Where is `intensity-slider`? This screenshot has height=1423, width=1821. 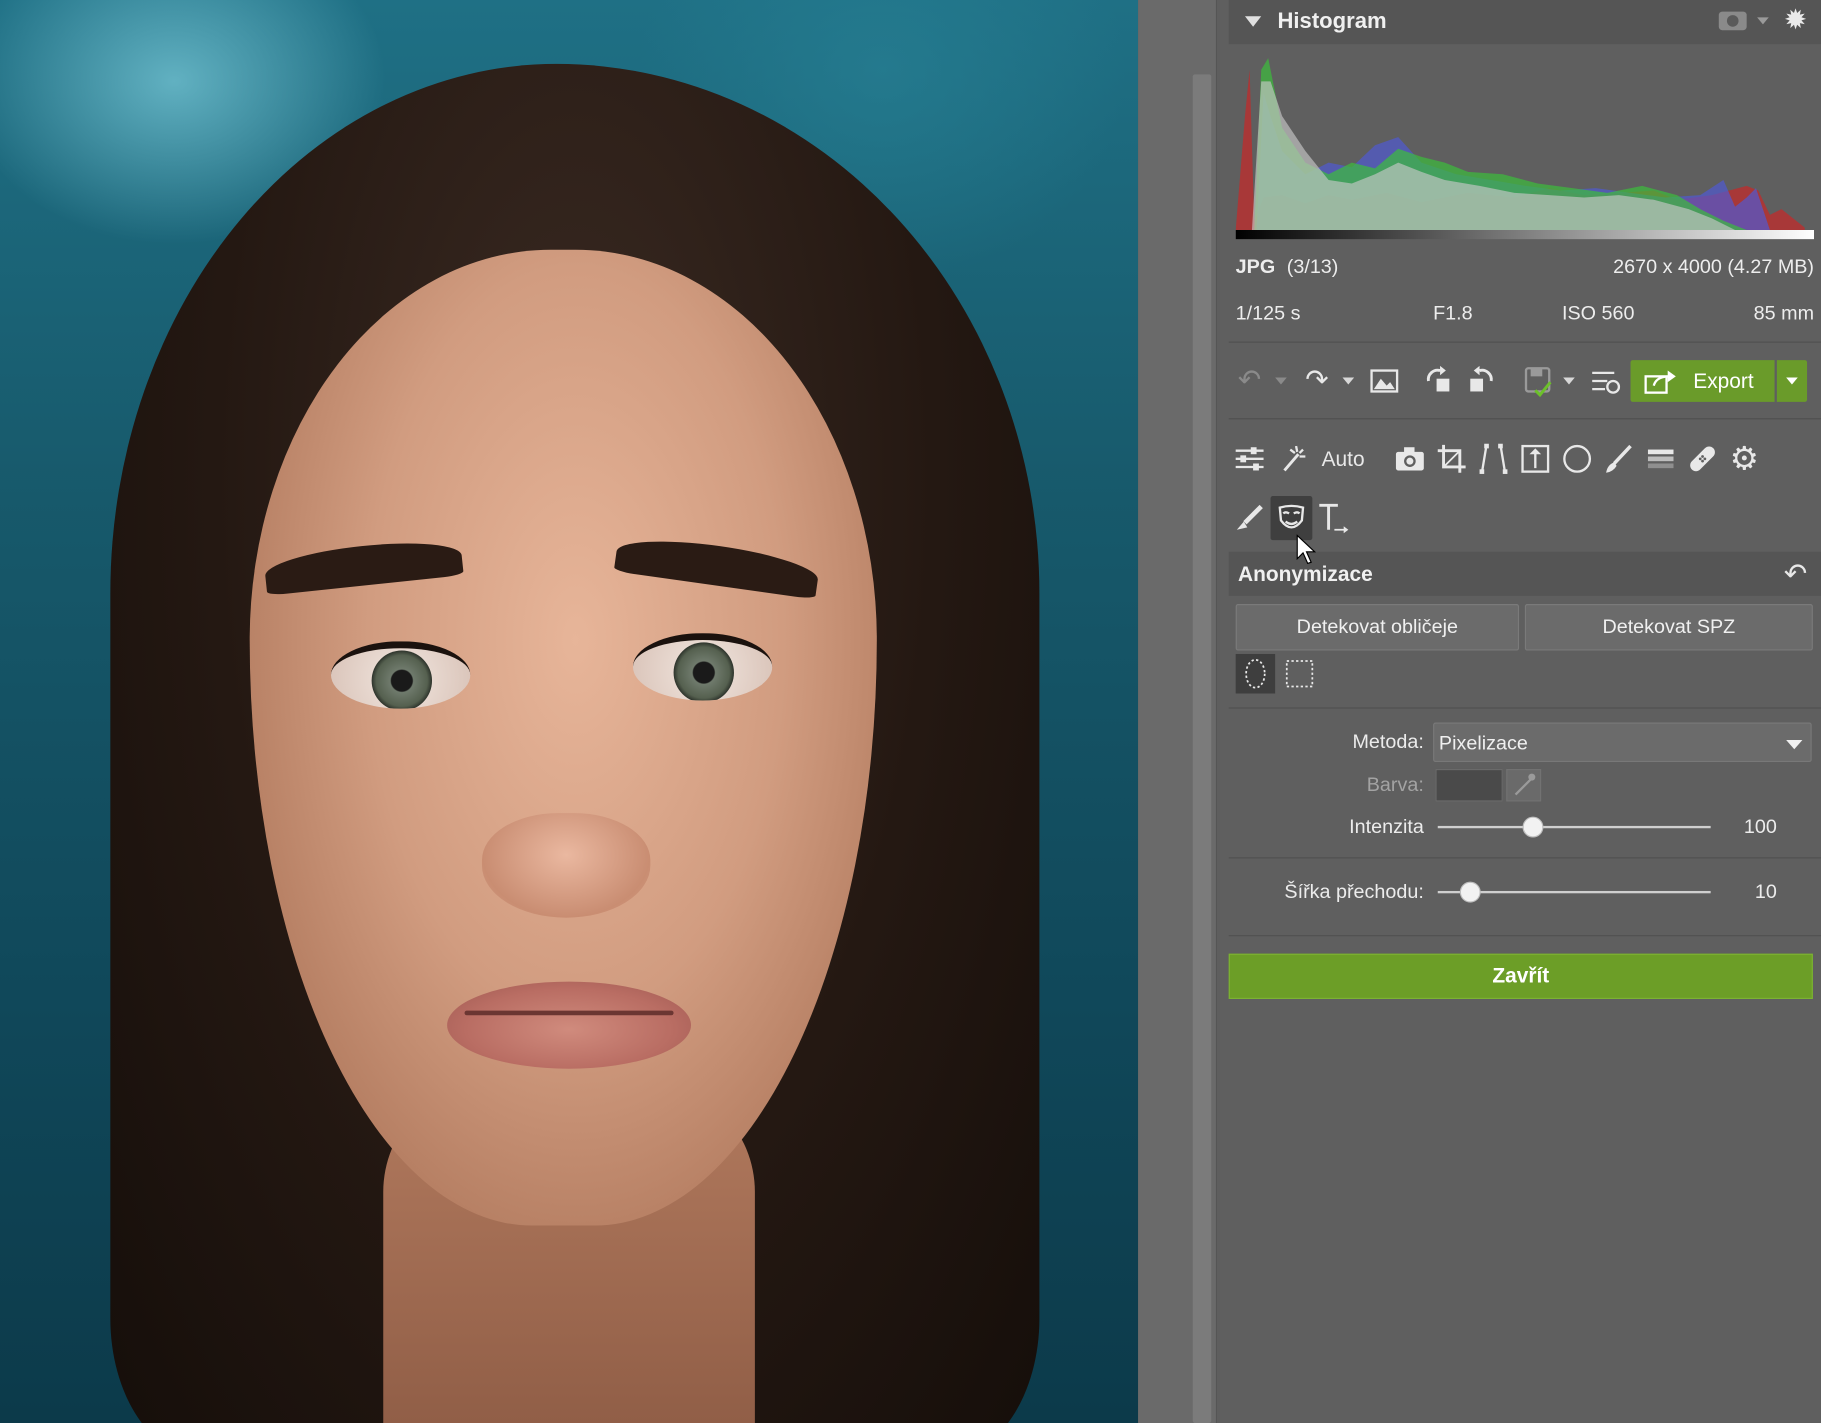
intensity-slider is located at coordinates (1574, 827).